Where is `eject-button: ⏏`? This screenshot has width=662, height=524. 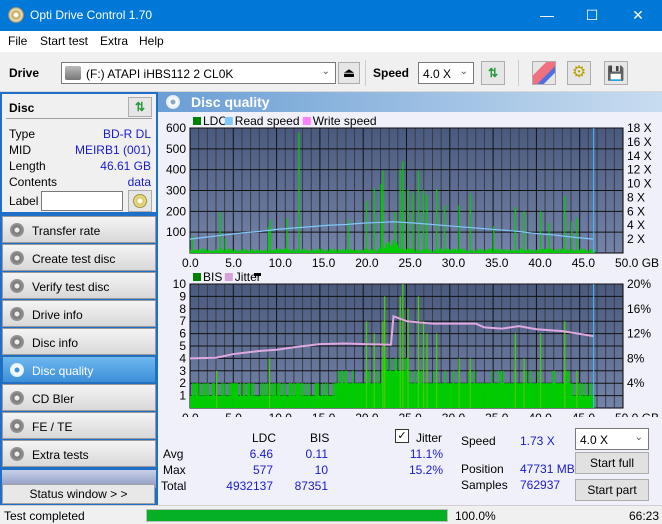 eject-button: ⏏ is located at coordinates (349, 73).